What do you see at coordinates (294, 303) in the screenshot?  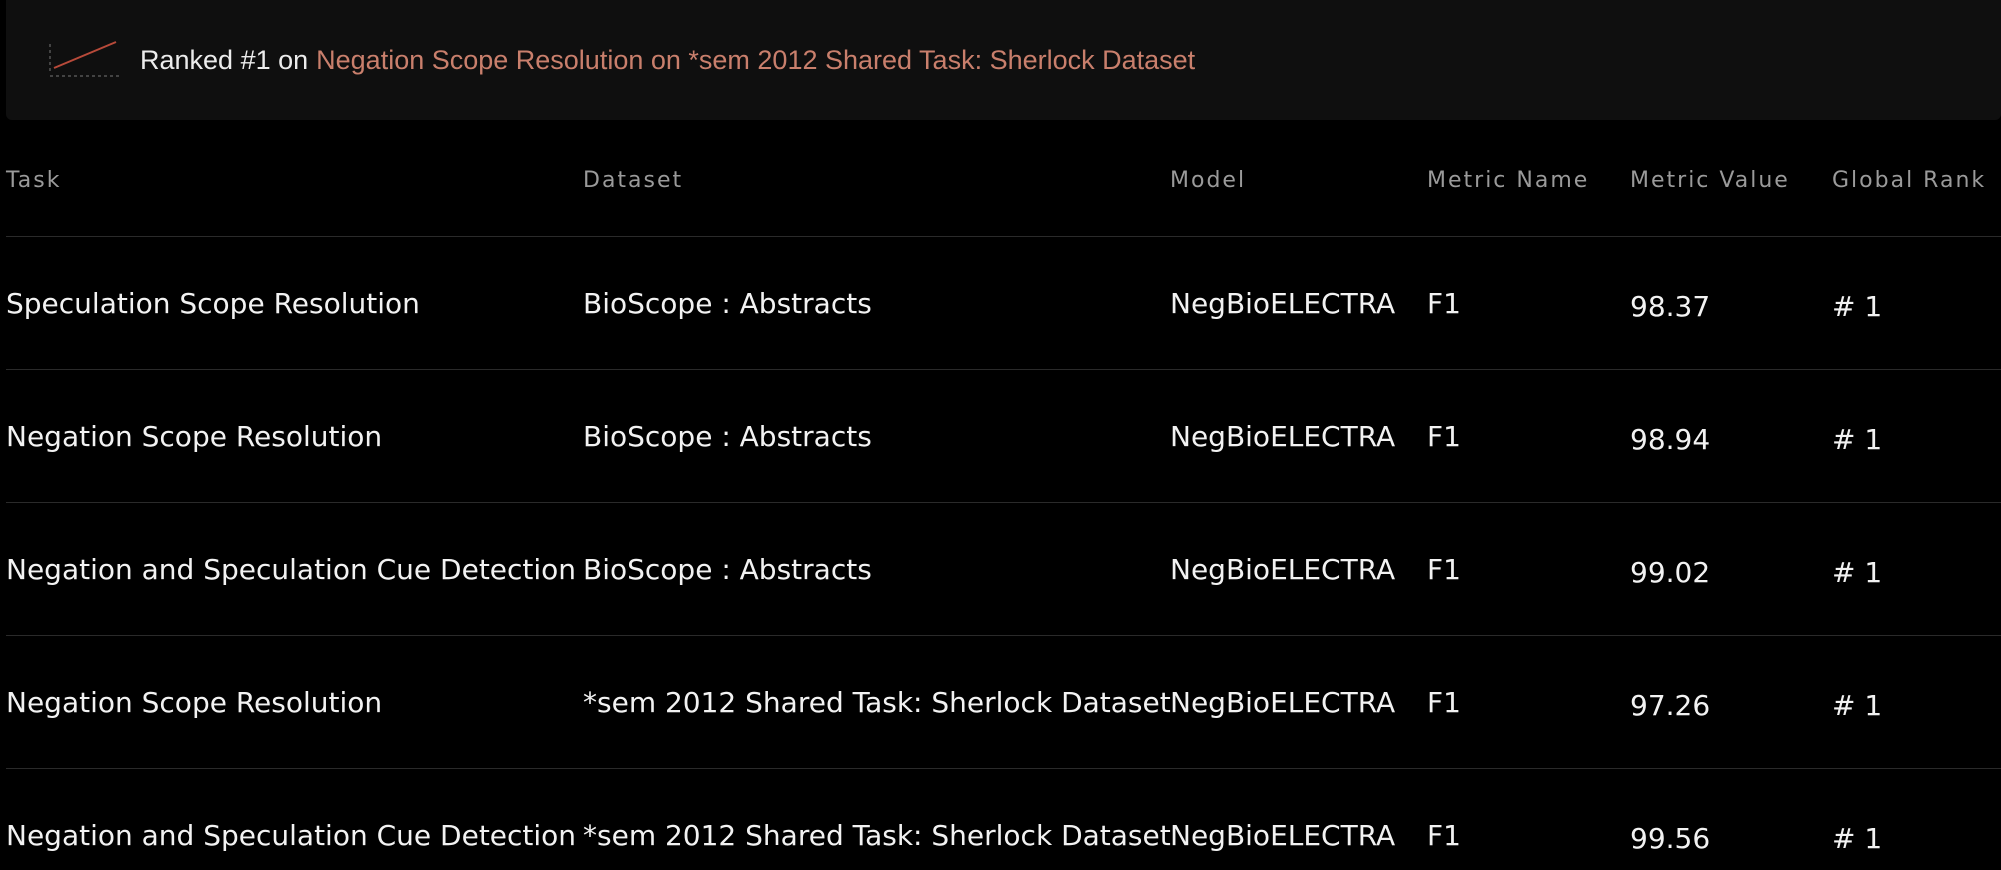 I see `task-cell: Speculation Scope Resolution` at bounding box center [294, 303].